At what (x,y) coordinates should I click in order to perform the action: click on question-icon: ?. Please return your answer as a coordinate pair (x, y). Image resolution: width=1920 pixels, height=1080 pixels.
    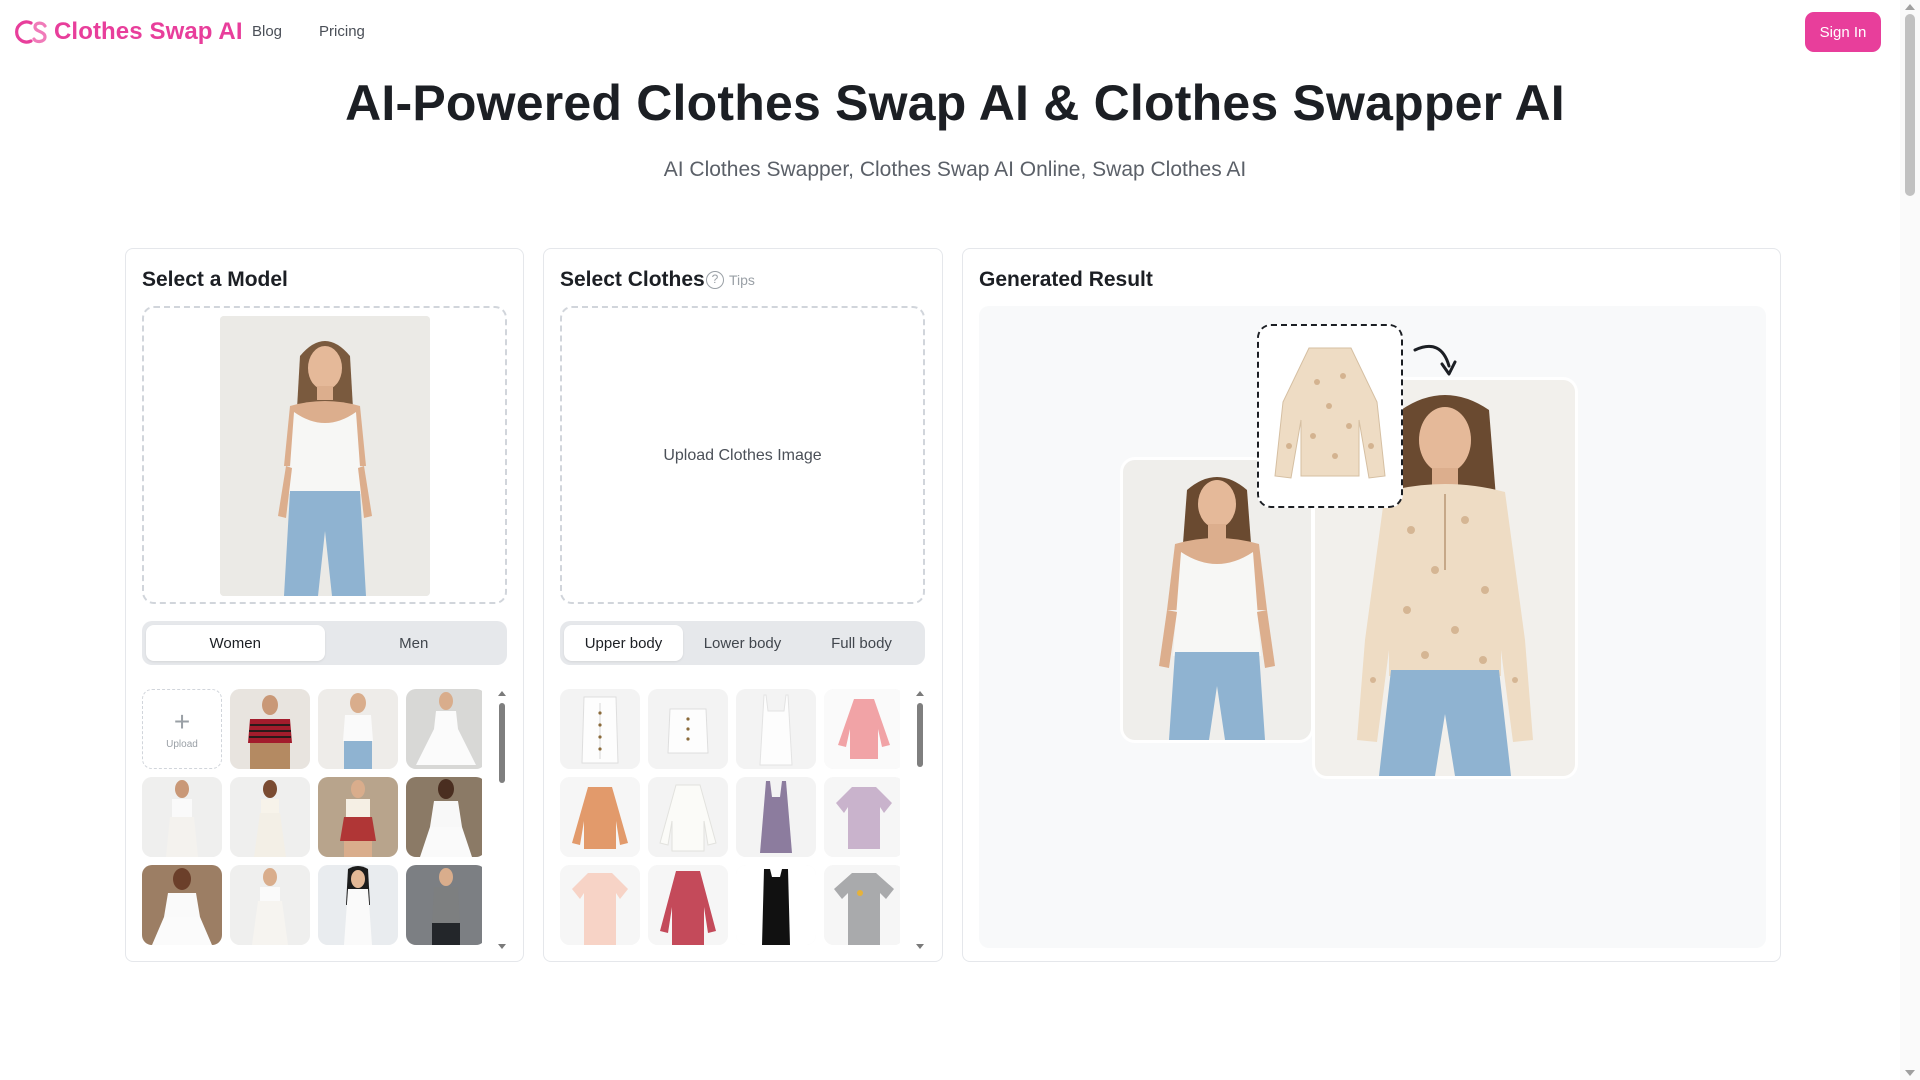
    Looking at the image, I should click on (715, 280).